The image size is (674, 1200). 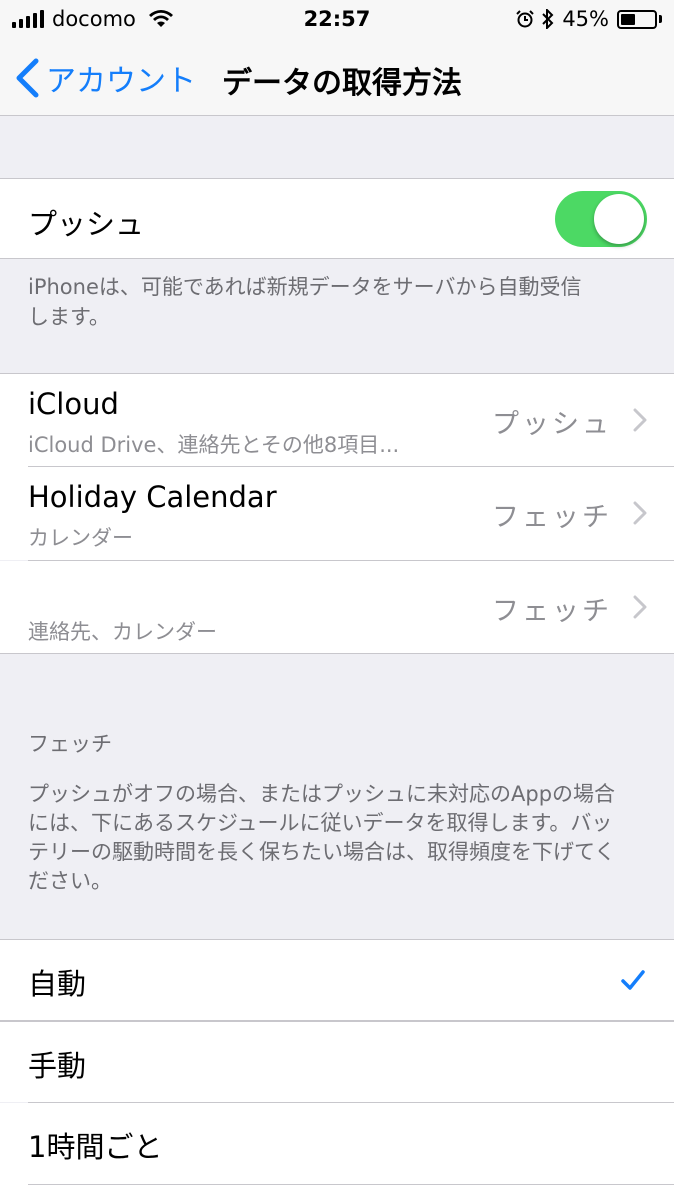 I want to click on push-footnote: iPhoneは、可能であれば新規データをサーバから自動受信 します。, so click(x=338, y=302).